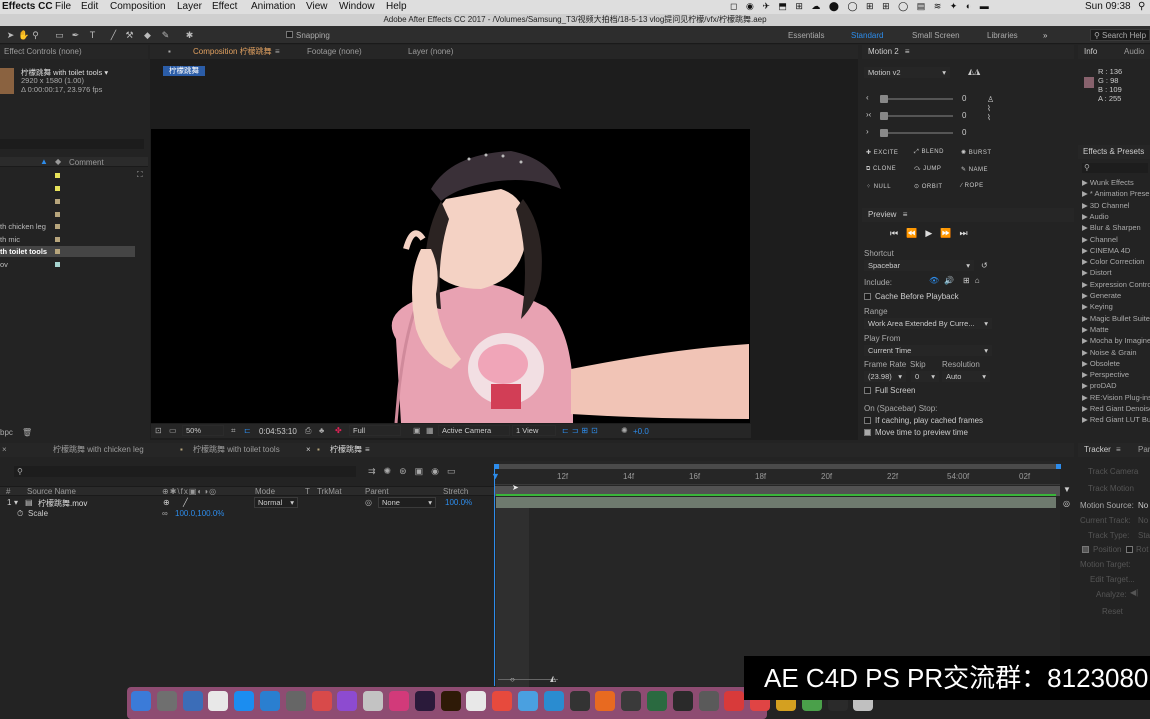 The width and height of the screenshot is (1150, 719). I want to click on slider-value: 0, so click(964, 115).